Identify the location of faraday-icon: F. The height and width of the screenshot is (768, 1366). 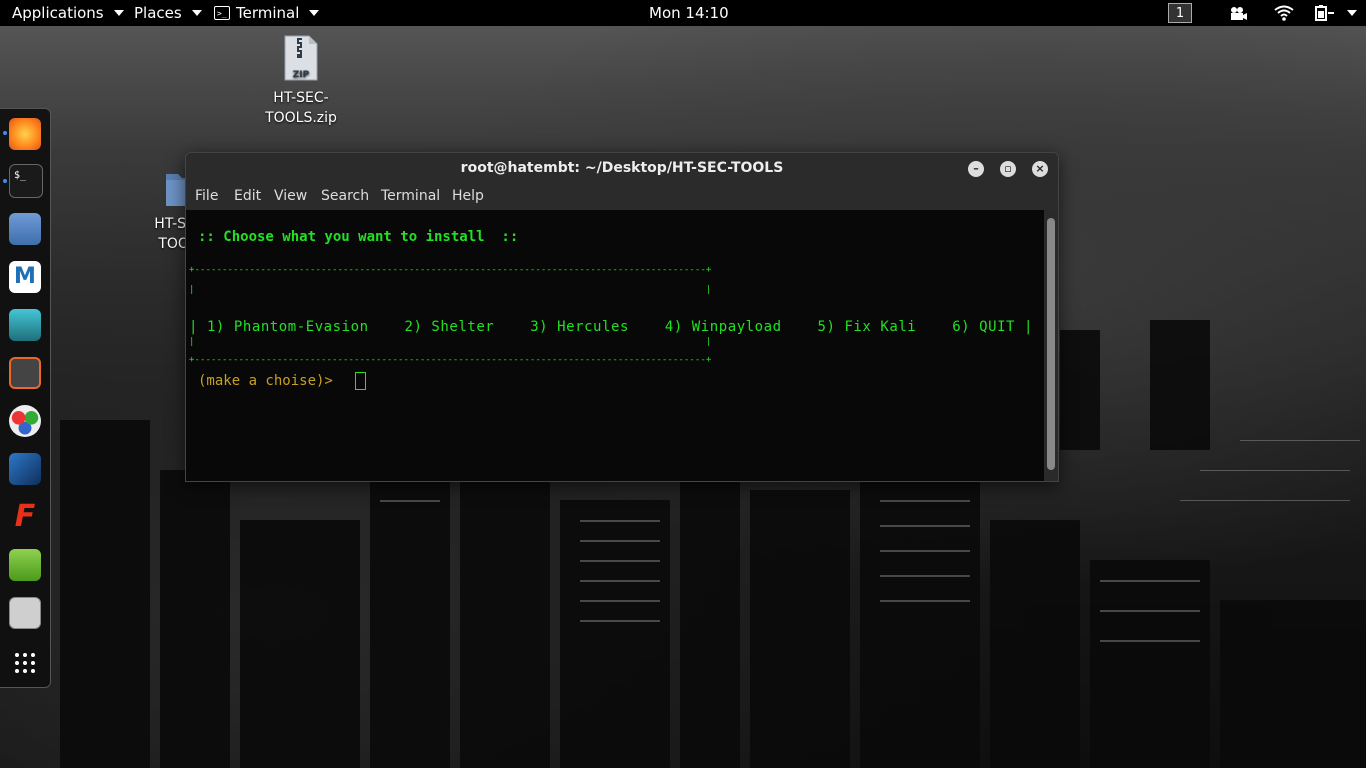
(25, 517).